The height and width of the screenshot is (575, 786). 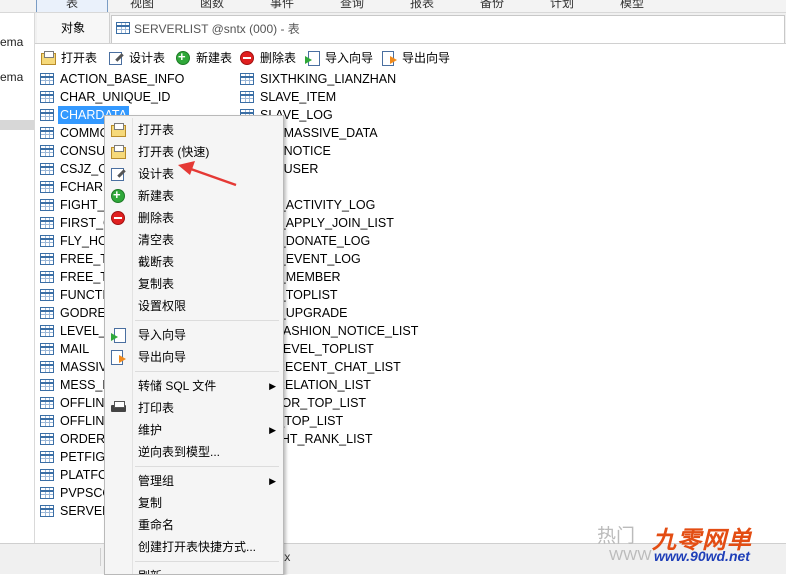 I want to click on tab-objects: 对象, so click(x=73, y=28).